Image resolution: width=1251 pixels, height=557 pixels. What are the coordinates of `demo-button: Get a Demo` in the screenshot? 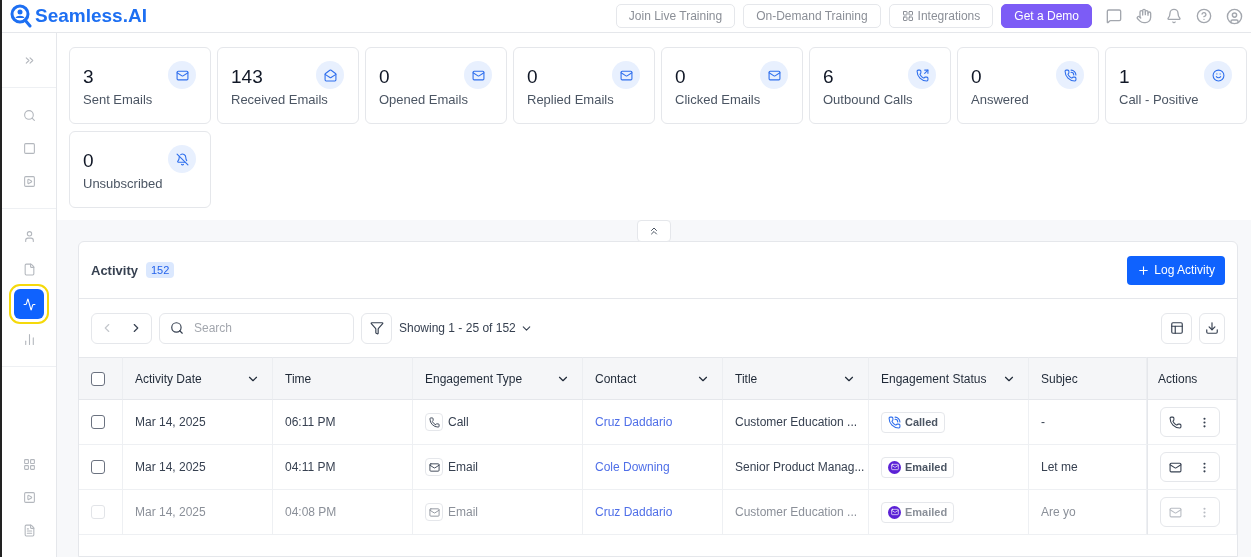 It's located at (1046, 16).